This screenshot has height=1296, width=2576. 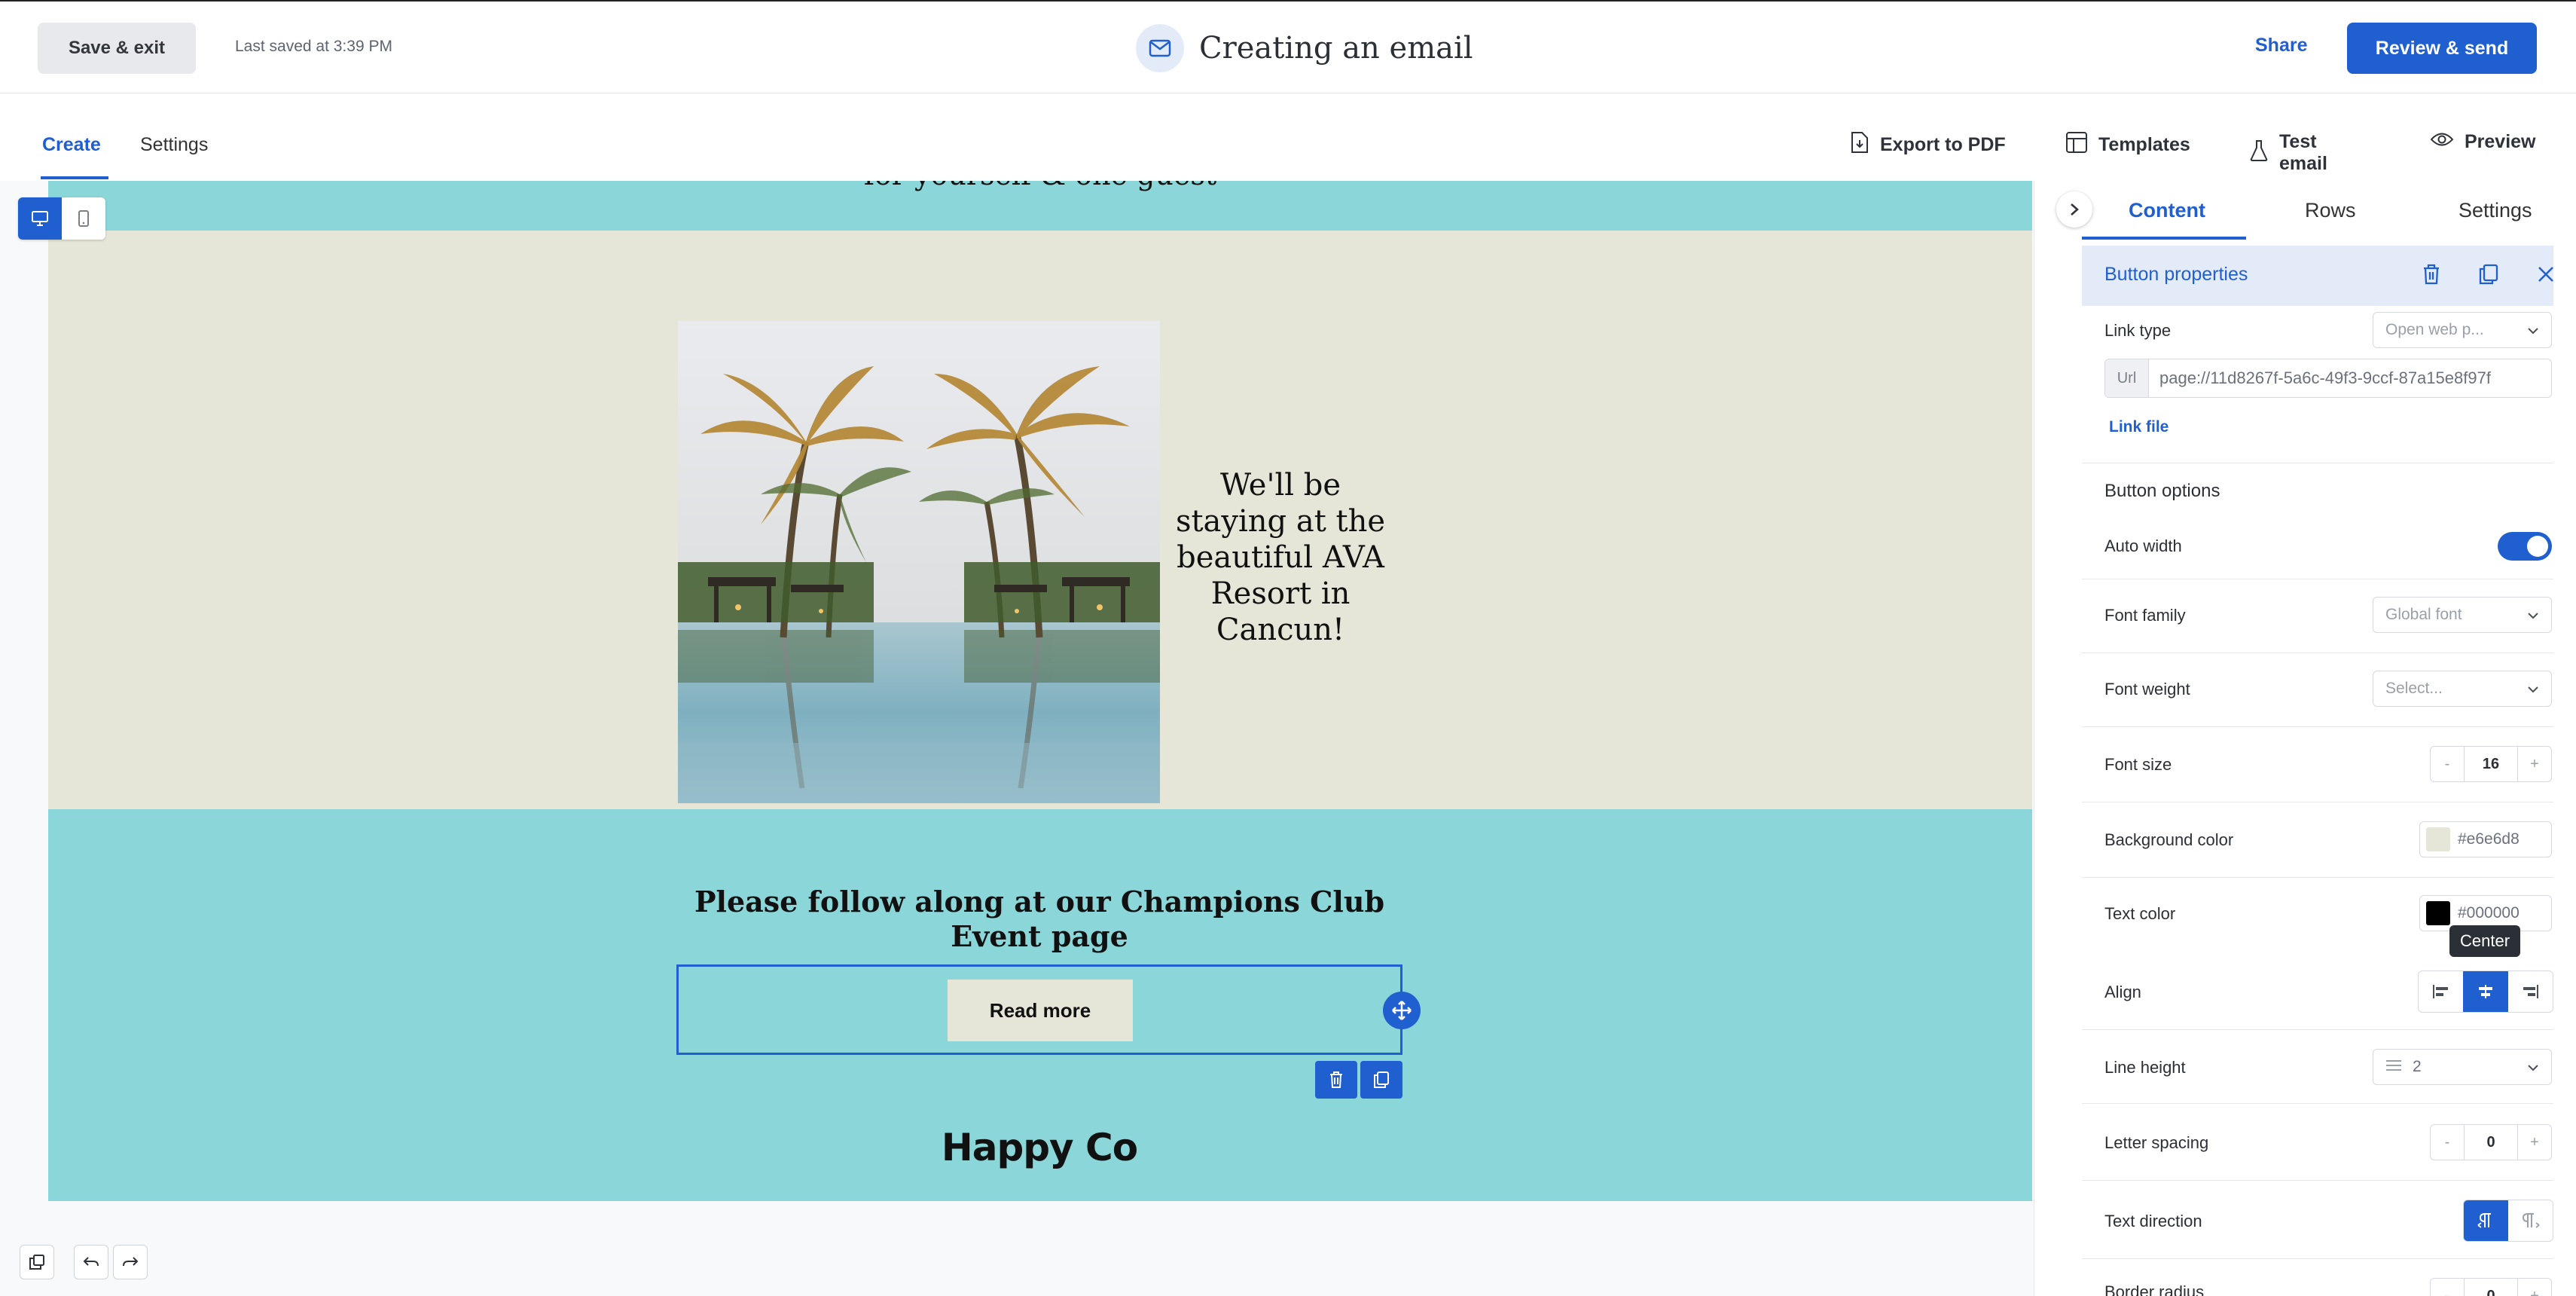 I want to click on duplicate-block-icon, so click(x=1381, y=1080).